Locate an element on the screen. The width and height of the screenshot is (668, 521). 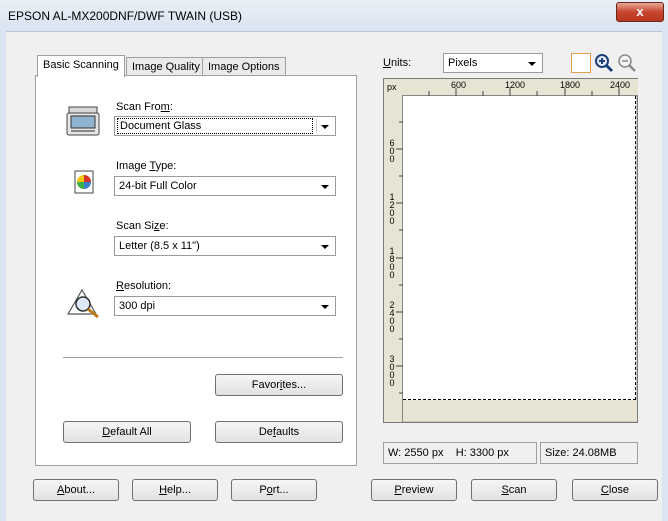
preview-background is located at coordinates (520, 410).